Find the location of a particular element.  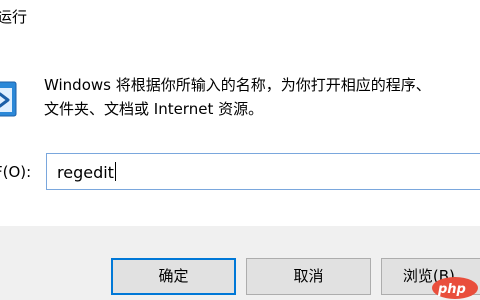

watermark-text: php is located at coordinates (452, 289).